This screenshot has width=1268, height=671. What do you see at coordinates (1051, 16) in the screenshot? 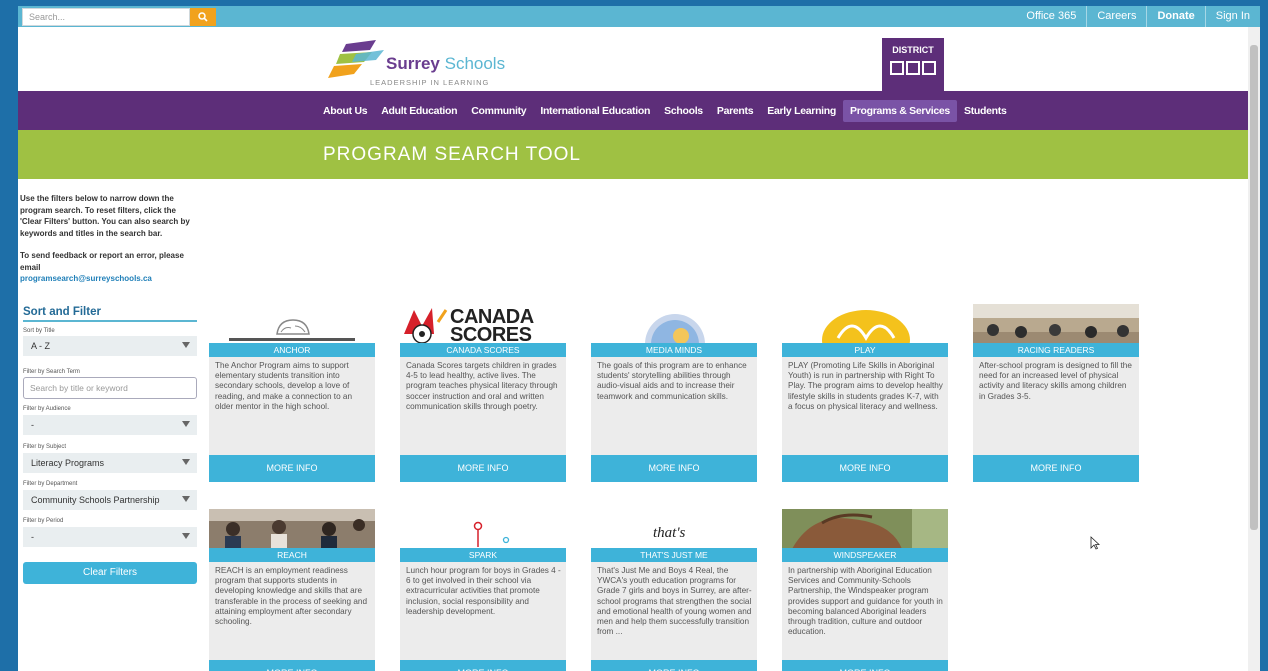
I see `office365-link: Office 365` at bounding box center [1051, 16].